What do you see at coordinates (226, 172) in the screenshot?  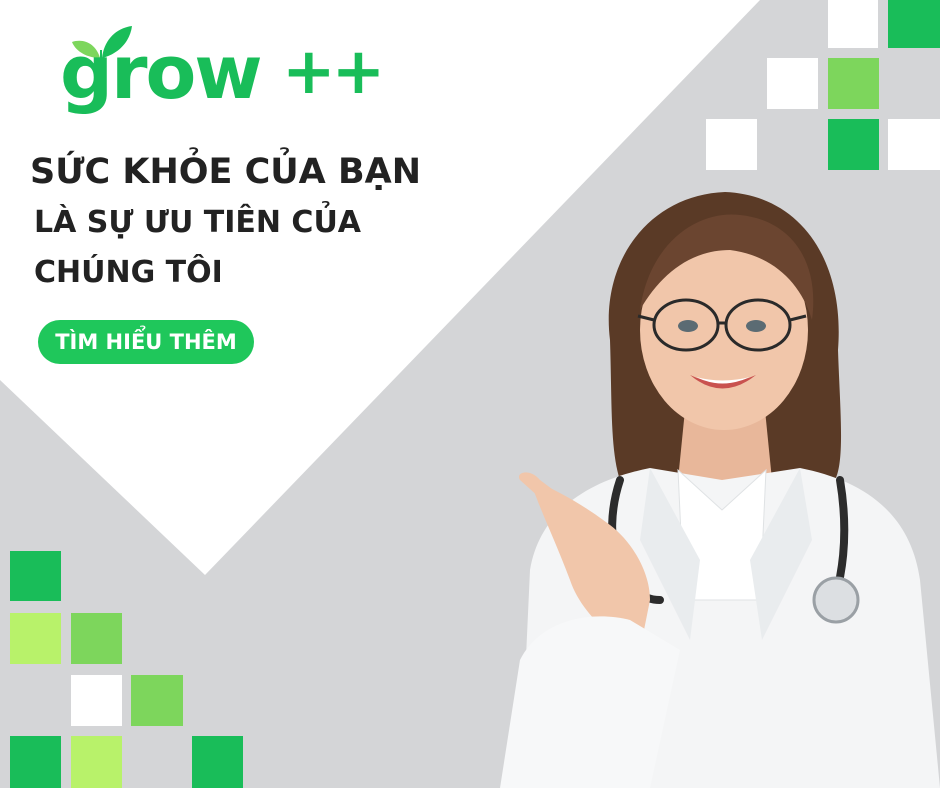 I see `headline-line-1: SỨC KHỎE CỦA BẠN` at bounding box center [226, 172].